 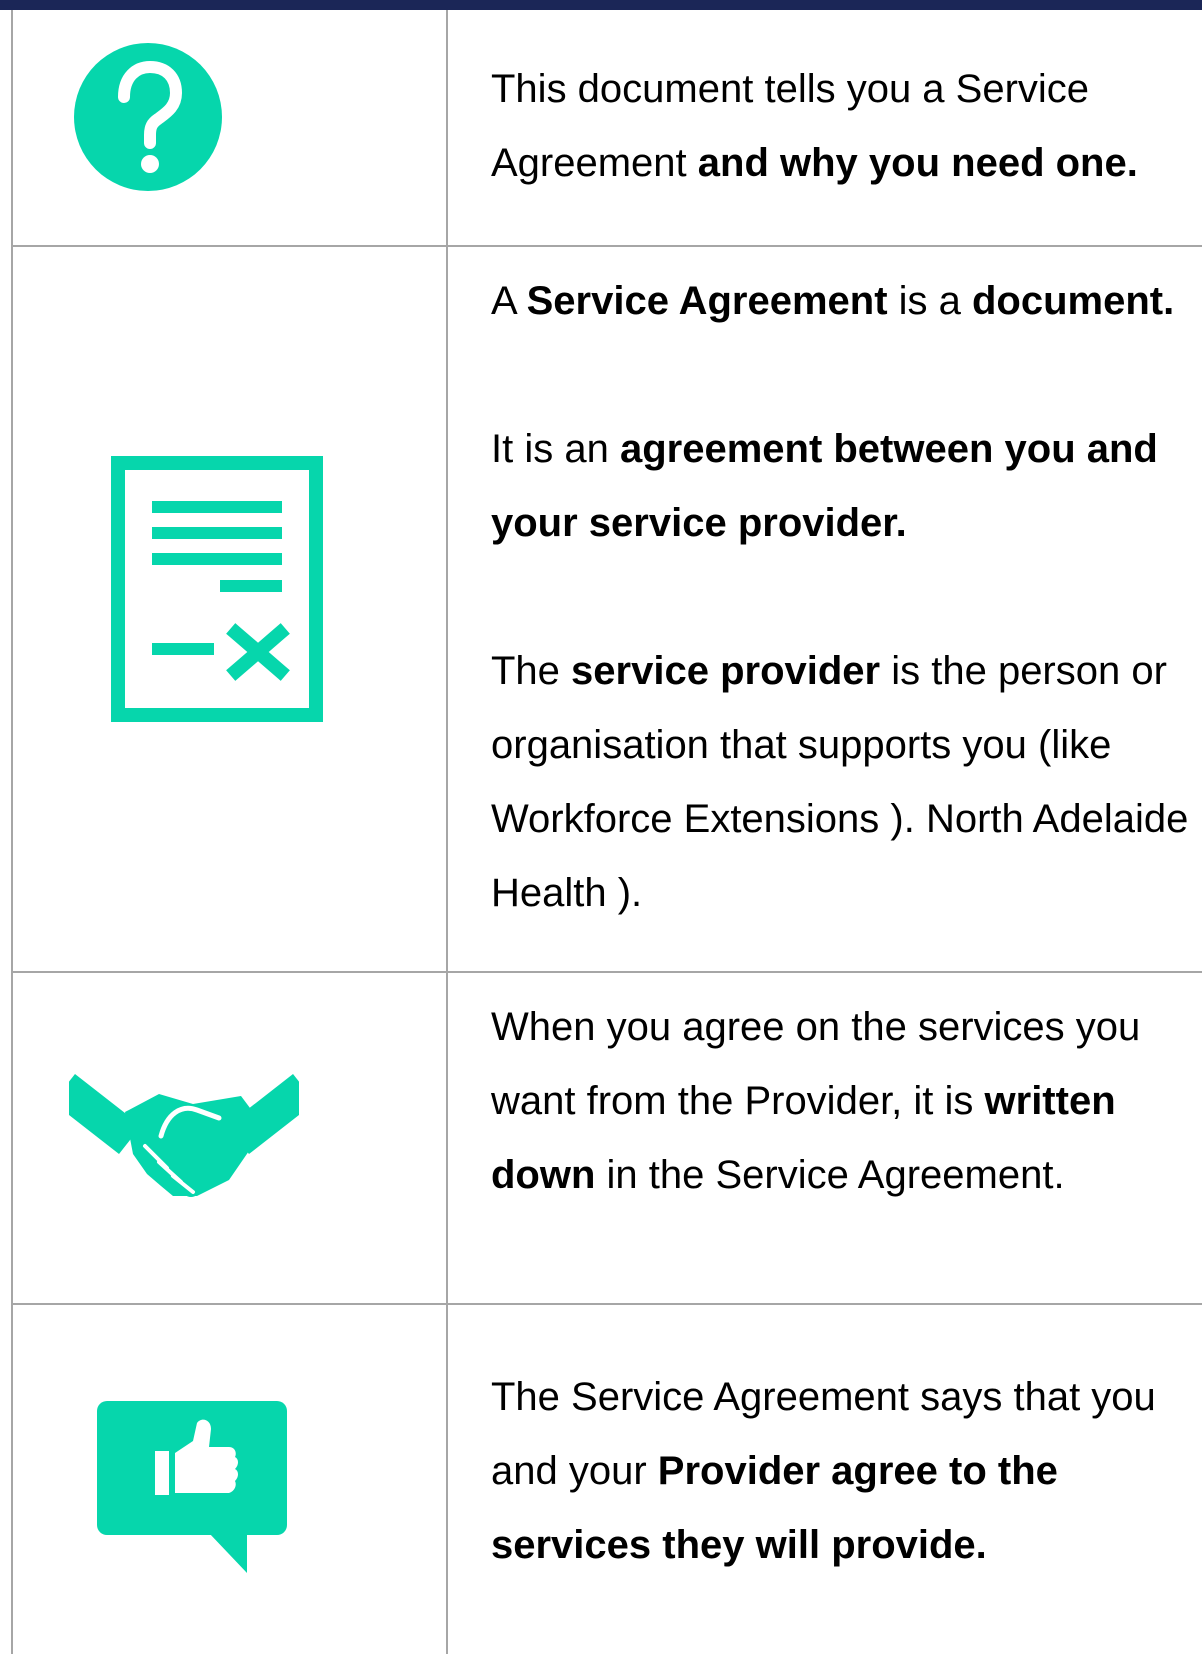 What do you see at coordinates (929, 301) in the screenshot?
I see `text-segment: is a` at bounding box center [929, 301].